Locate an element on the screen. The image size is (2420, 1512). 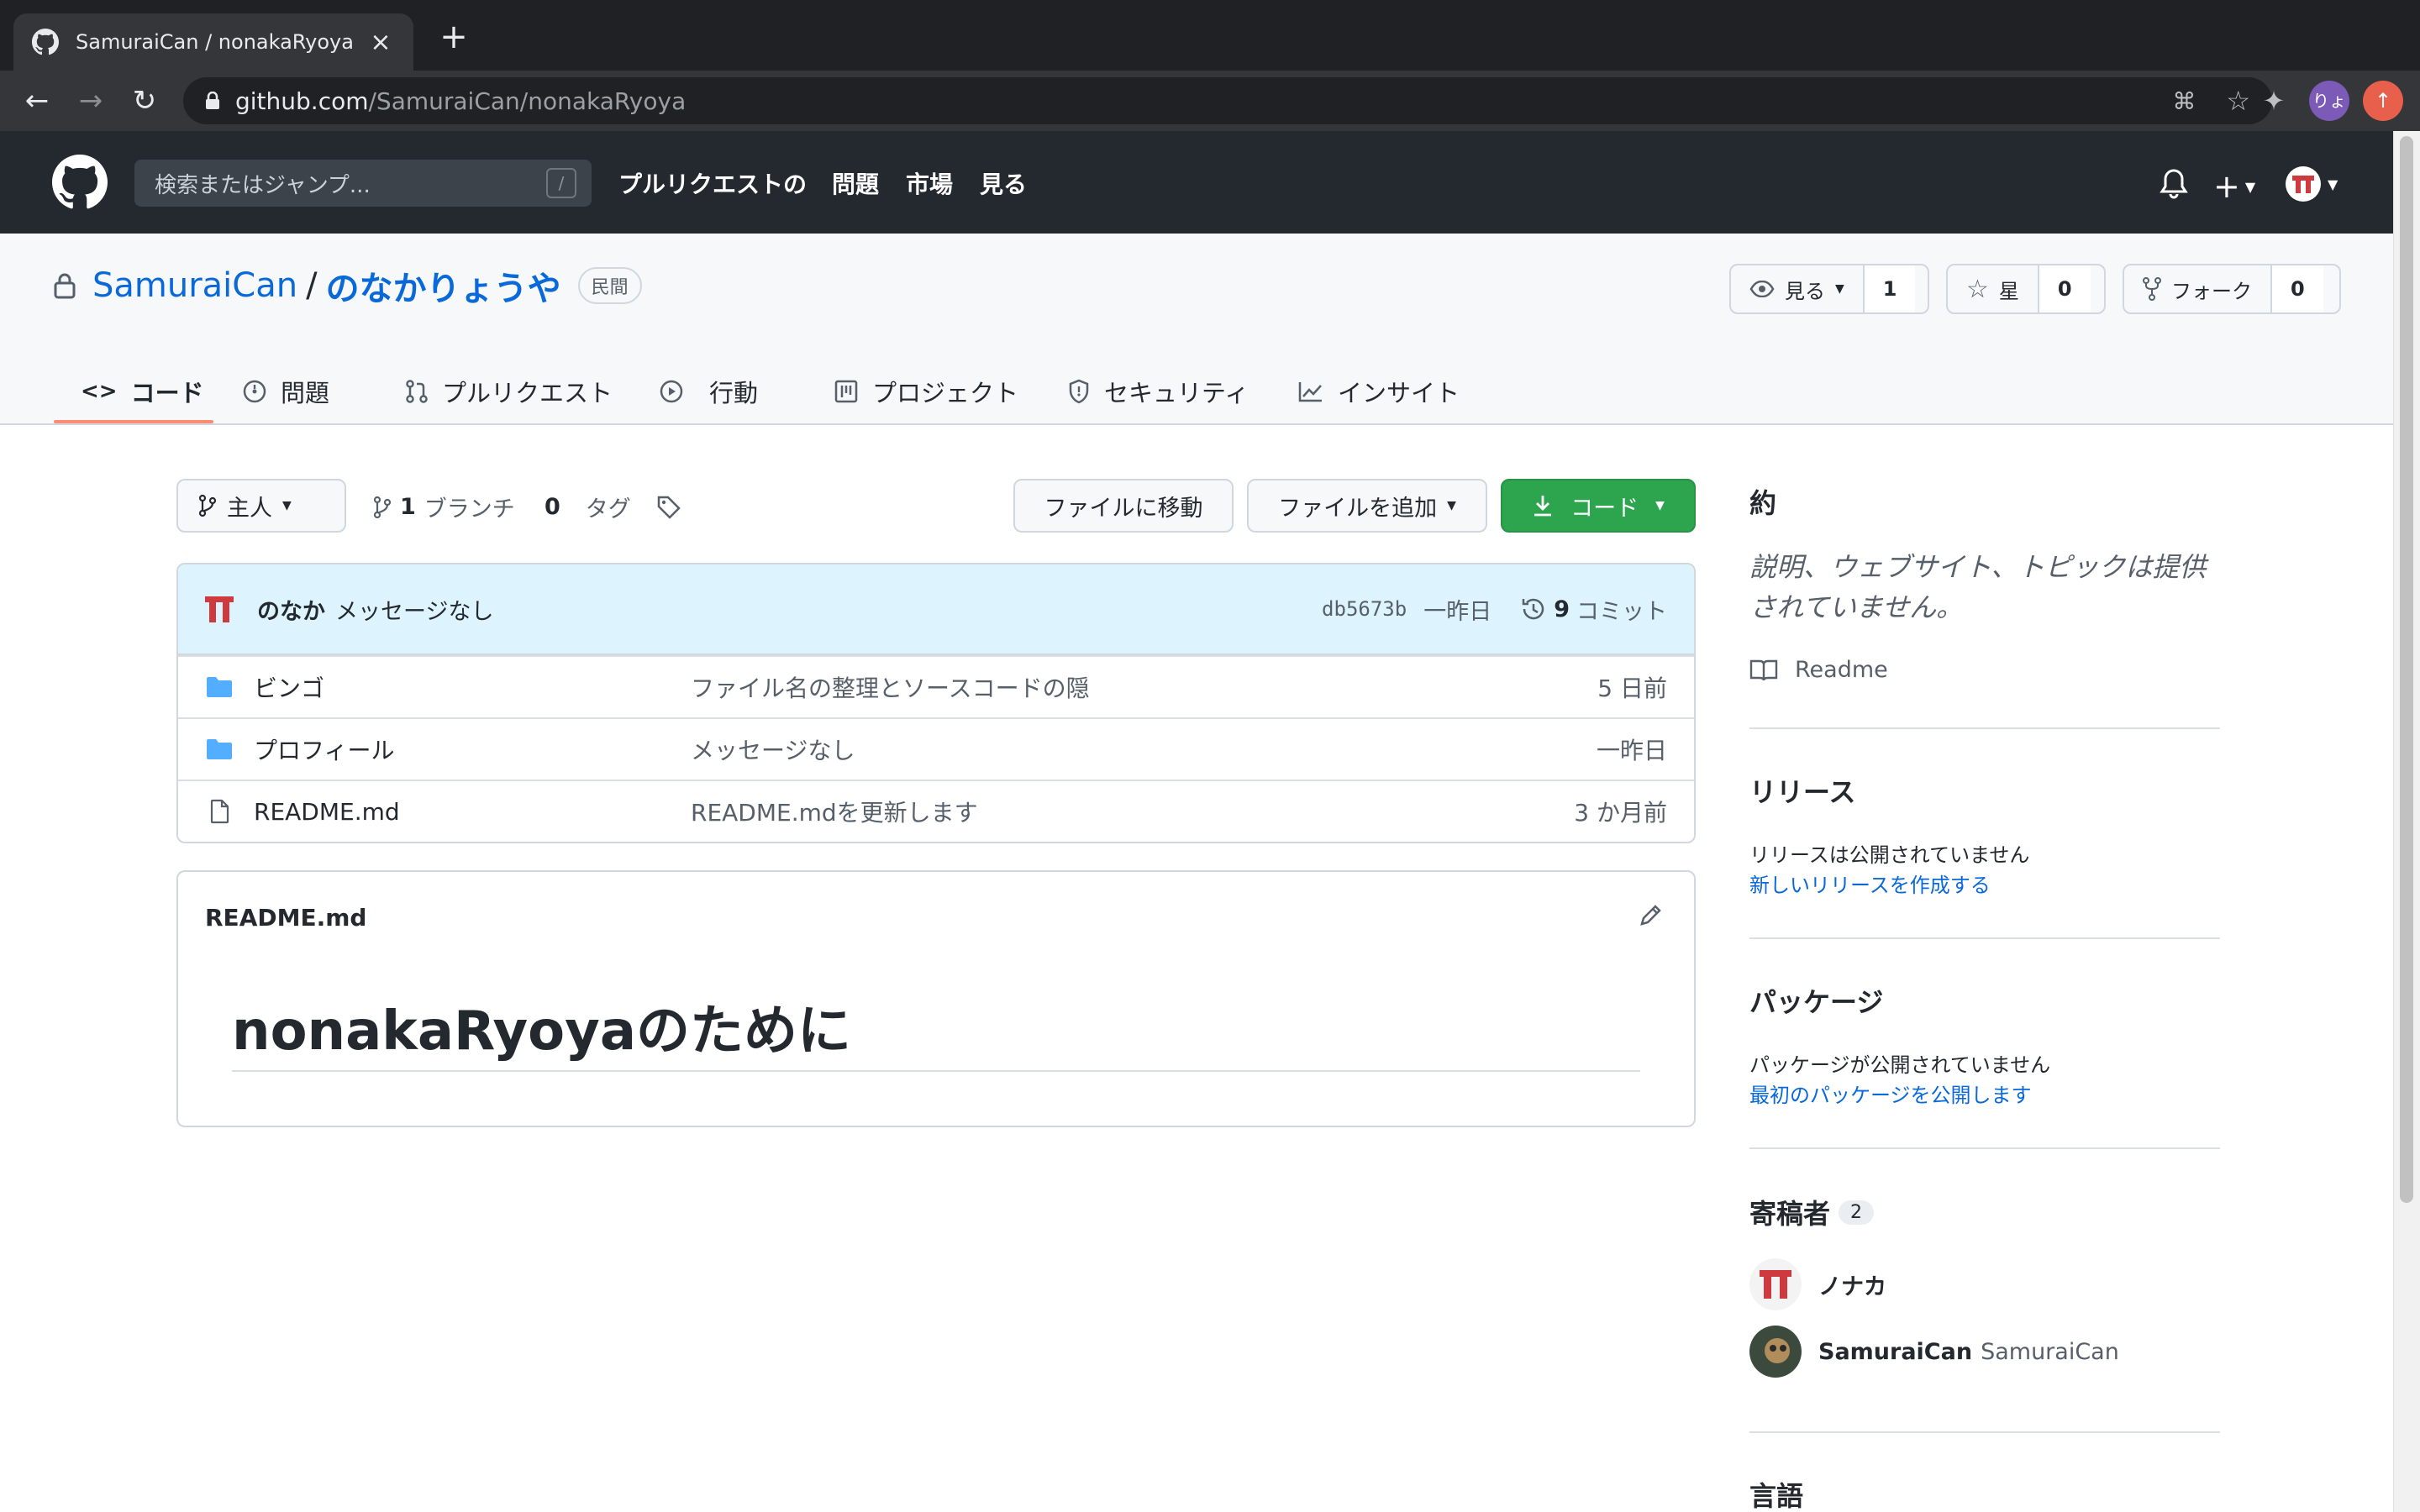
packages-heading: パッケージ is located at coordinates (1816, 1000).